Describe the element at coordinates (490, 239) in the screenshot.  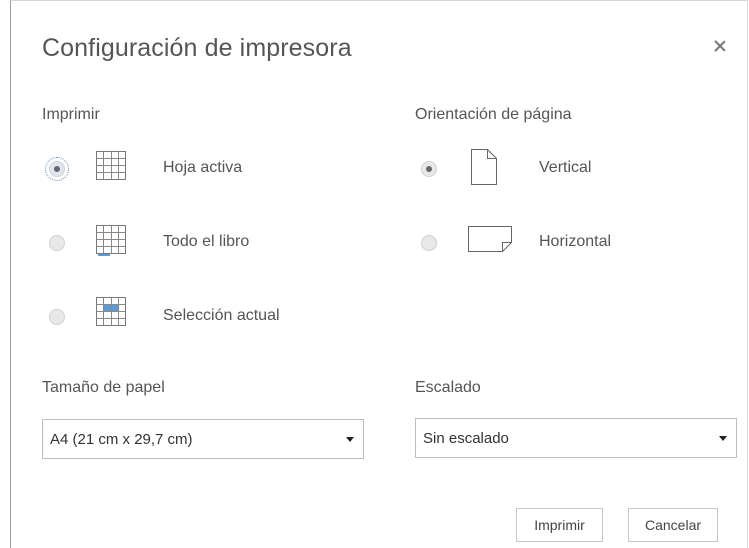
I see `landscape-page-icon` at that location.